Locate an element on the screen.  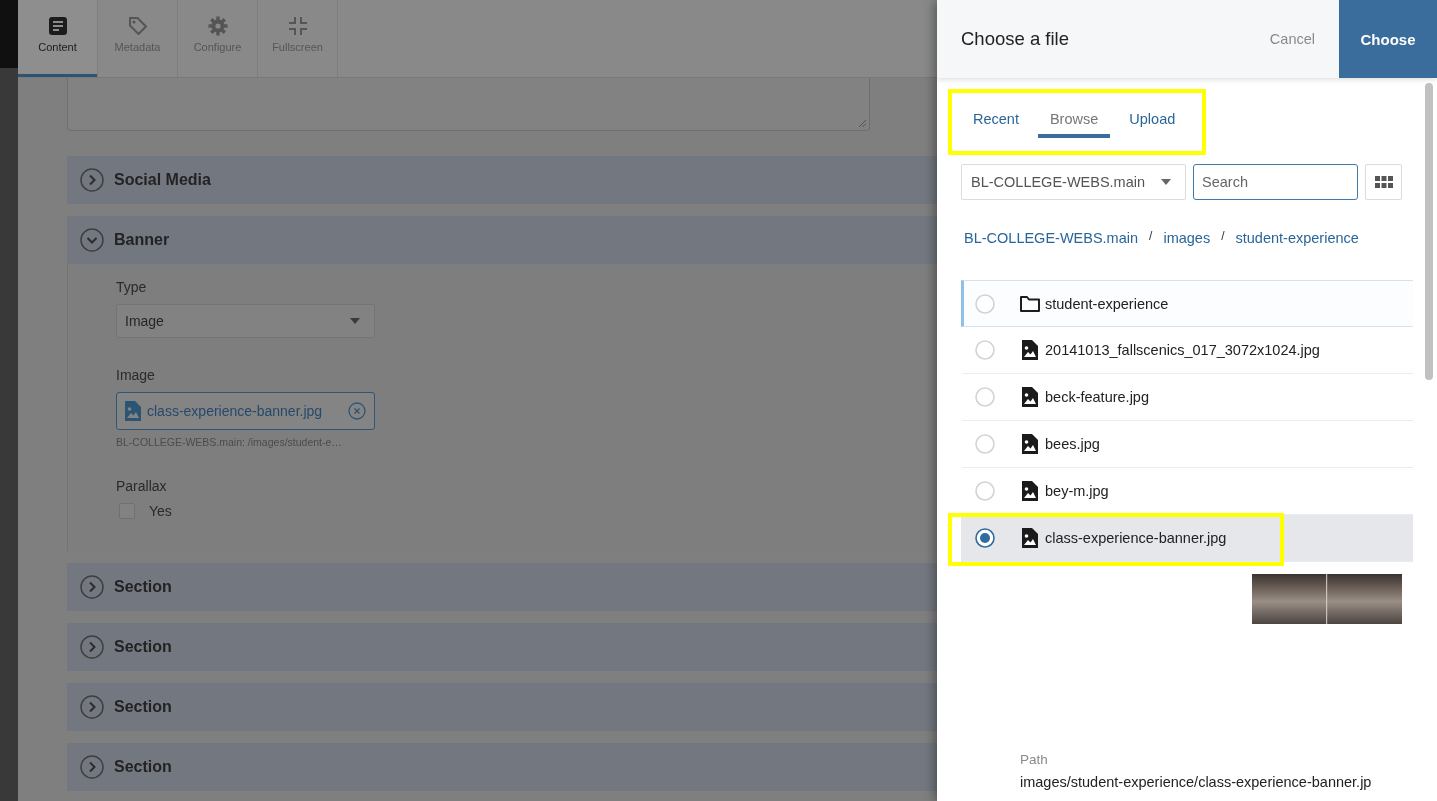
tag-icon is located at coordinates (137, 26).